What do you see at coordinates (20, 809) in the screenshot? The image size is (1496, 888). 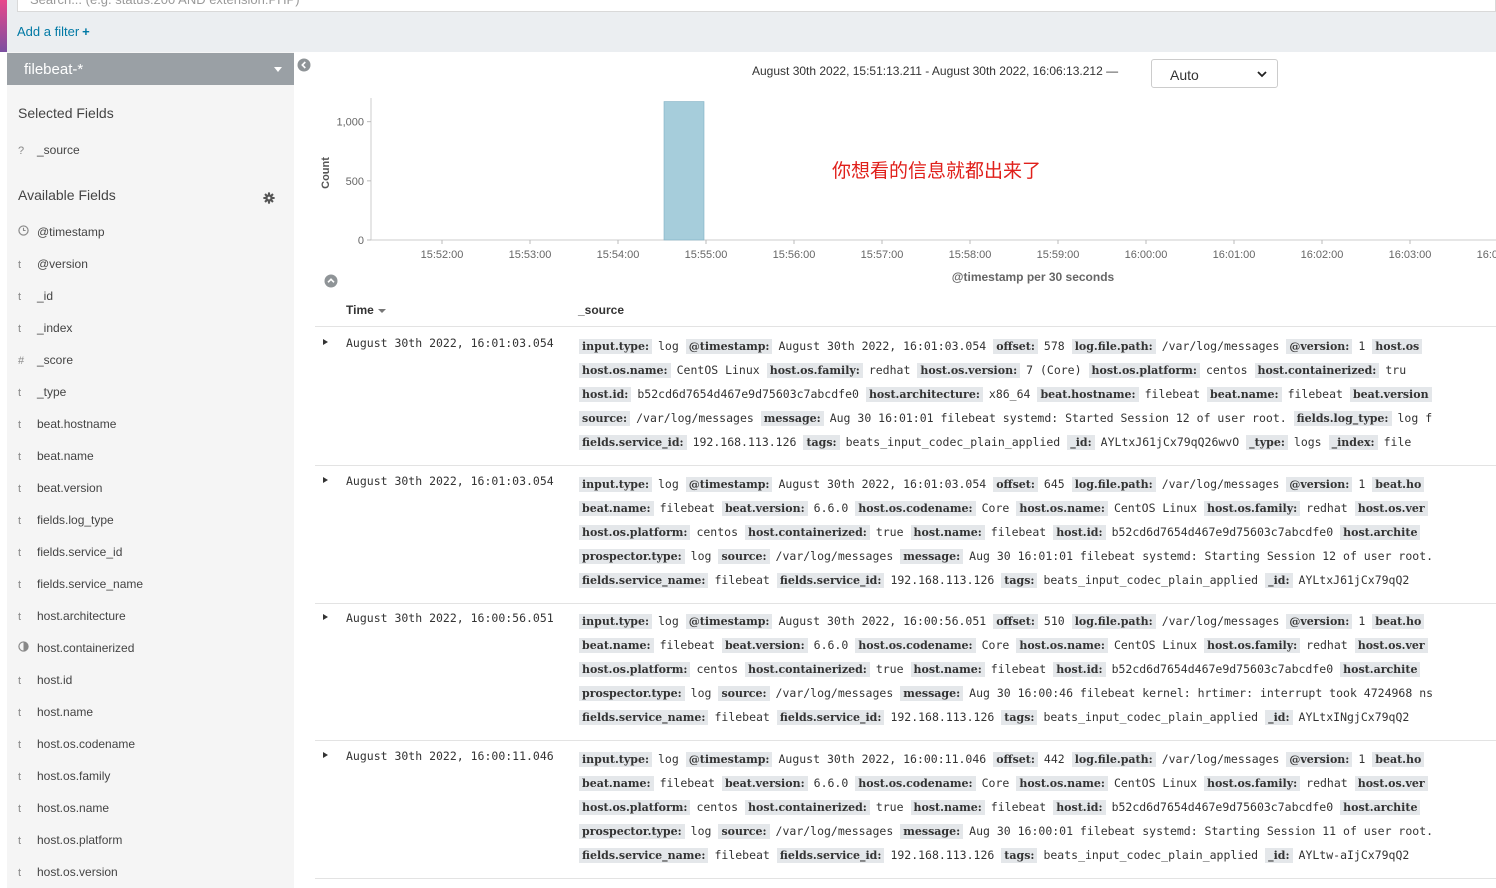 I see `field-type-icon: t` at bounding box center [20, 809].